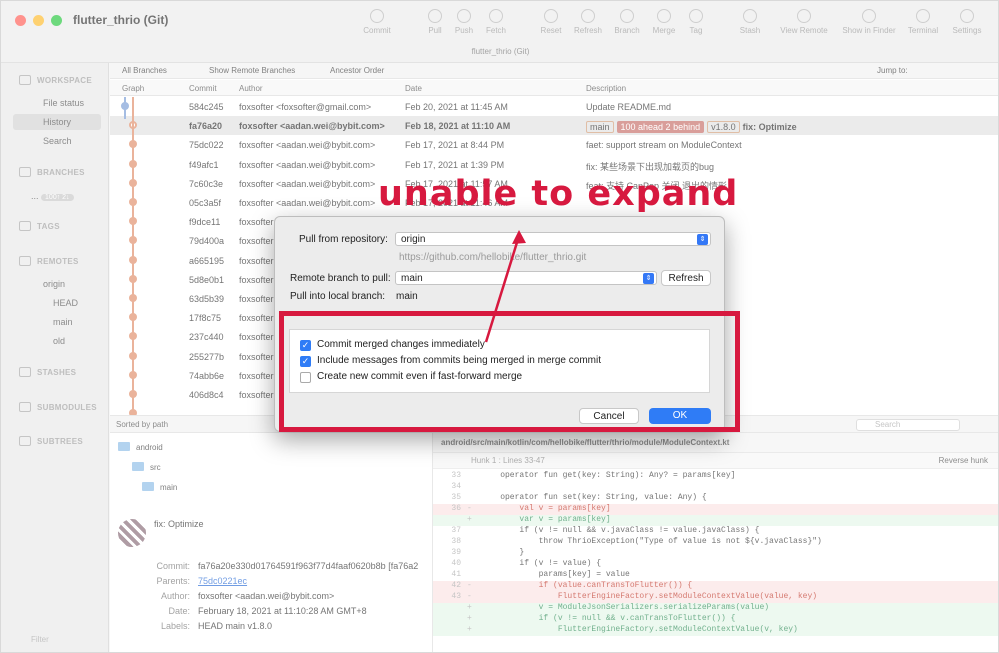  I want to click on remote-branch-label: Remote branch to pull:, so click(340, 278).